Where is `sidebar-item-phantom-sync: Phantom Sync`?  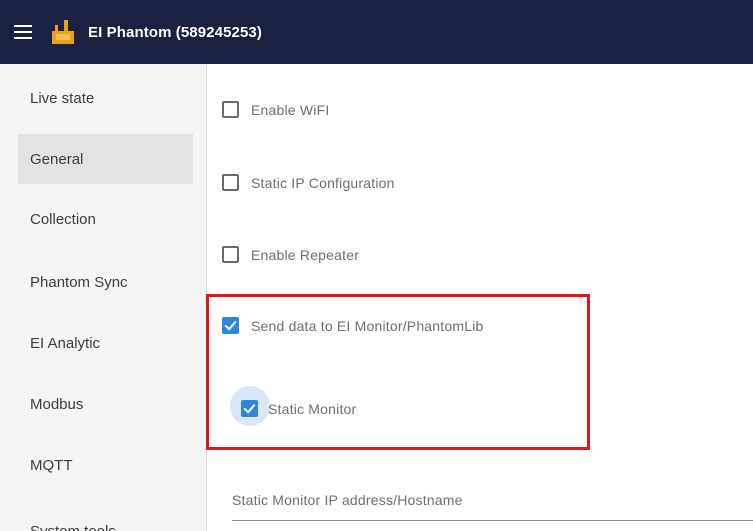
sidebar-item-phantom-sync: Phantom Sync is located at coordinates (105, 282).